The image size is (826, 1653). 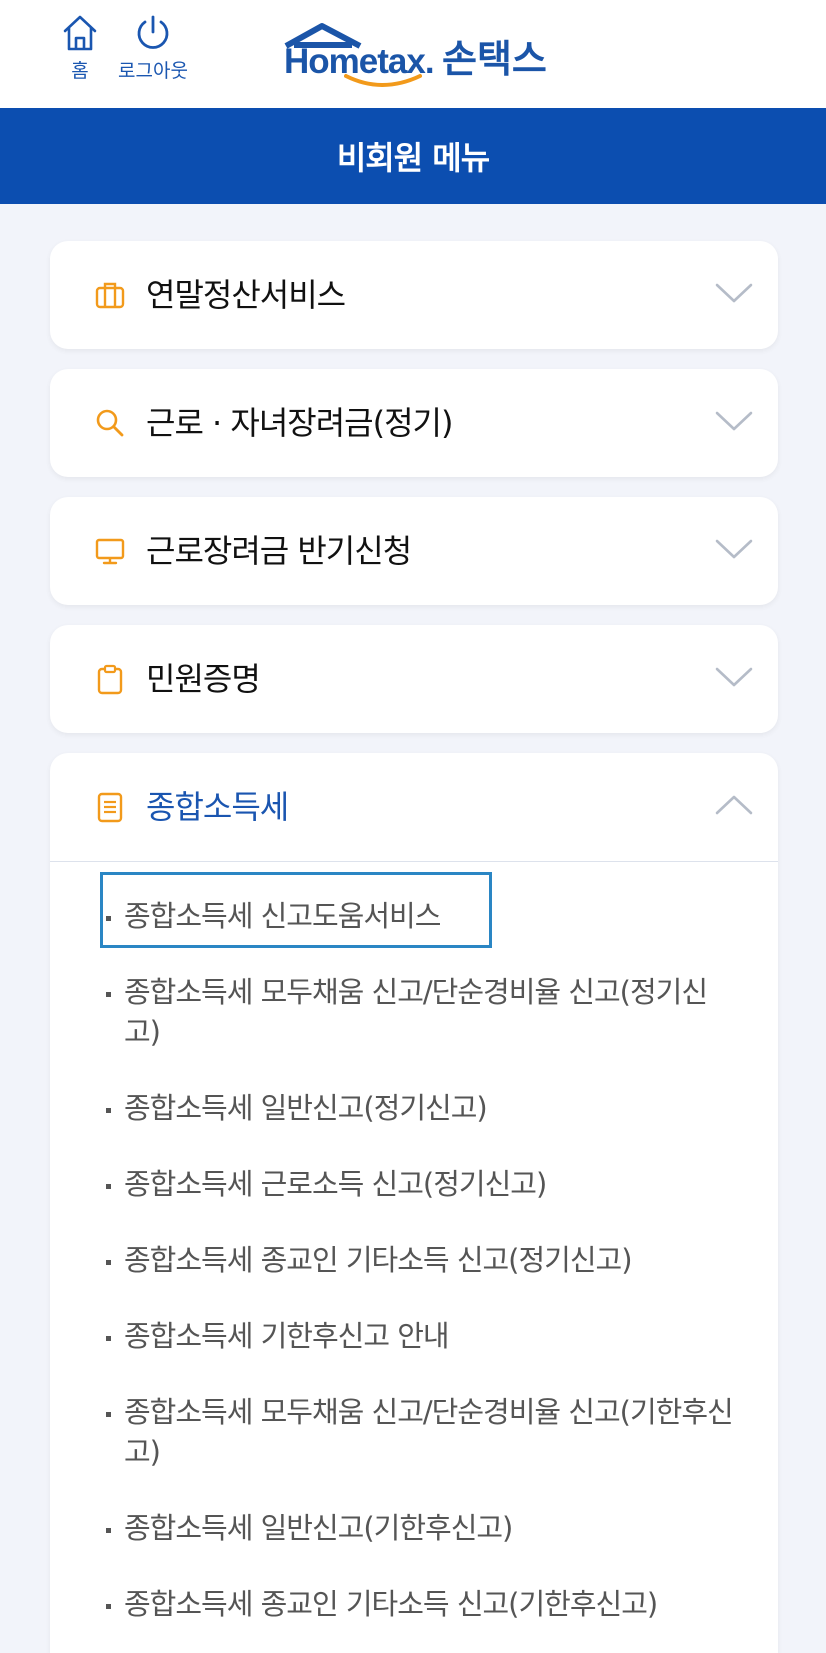 I want to click on menu-card-title: 연말정산서비스, so click(x=246, y=295).